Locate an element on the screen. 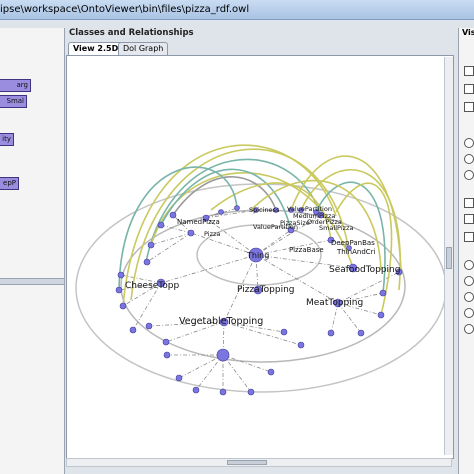 Image resolution: width=474 pixels, height=474 pixels. label-thin-and-crispy: ThinAndCri is located at coordinates (356, 252).